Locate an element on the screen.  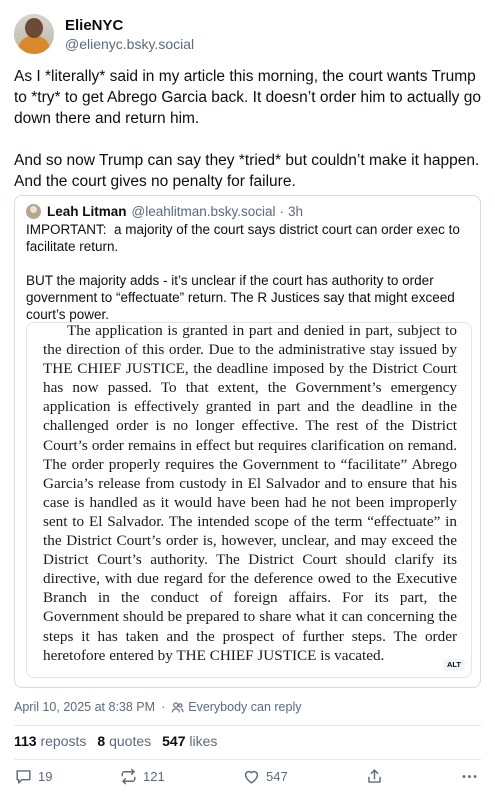
heart-icon is located at coordinates (251, 777).